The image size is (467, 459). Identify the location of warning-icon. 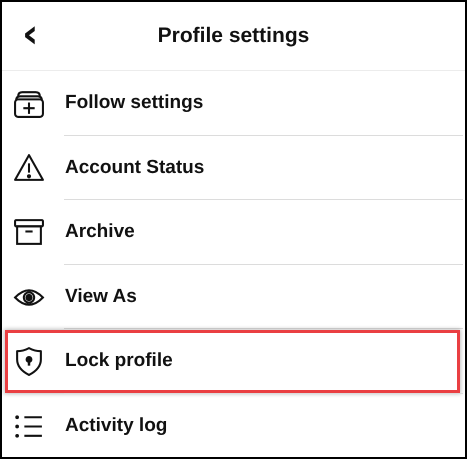
(29, 168).